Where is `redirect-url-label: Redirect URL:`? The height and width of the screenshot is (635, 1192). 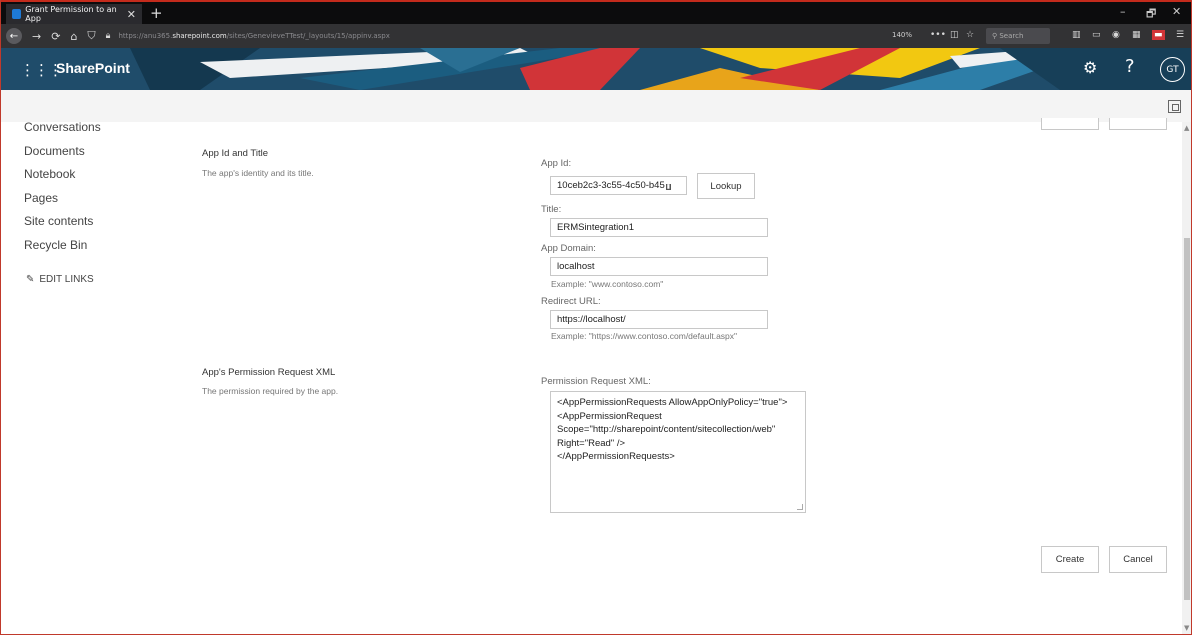
redirect-url-label: Redirect URL: is located at coordinates (571, 301).